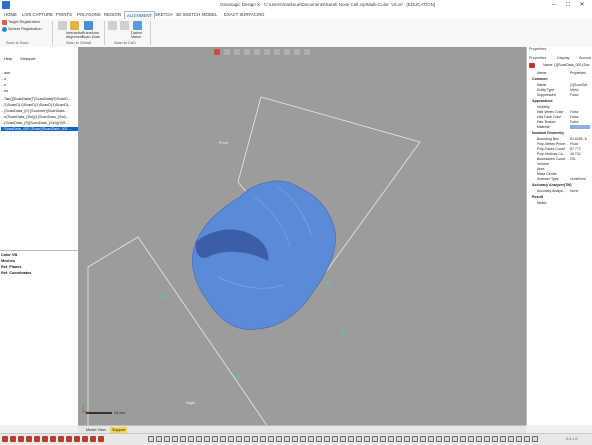 Image resolution: width=592 pixels, height=445 pixels. Describe the element at coordinates (548, 133) in the screenshot. I see `section-nominal-geometry: Nominal Geometry` at that location.